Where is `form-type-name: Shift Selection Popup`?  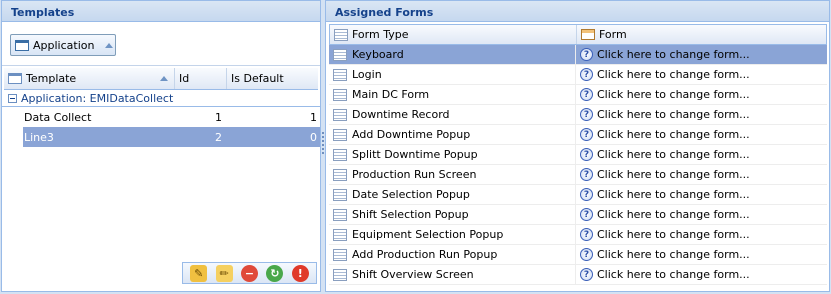
form-type-name: Shift Selection Popup is located at coordinates (410, 214).